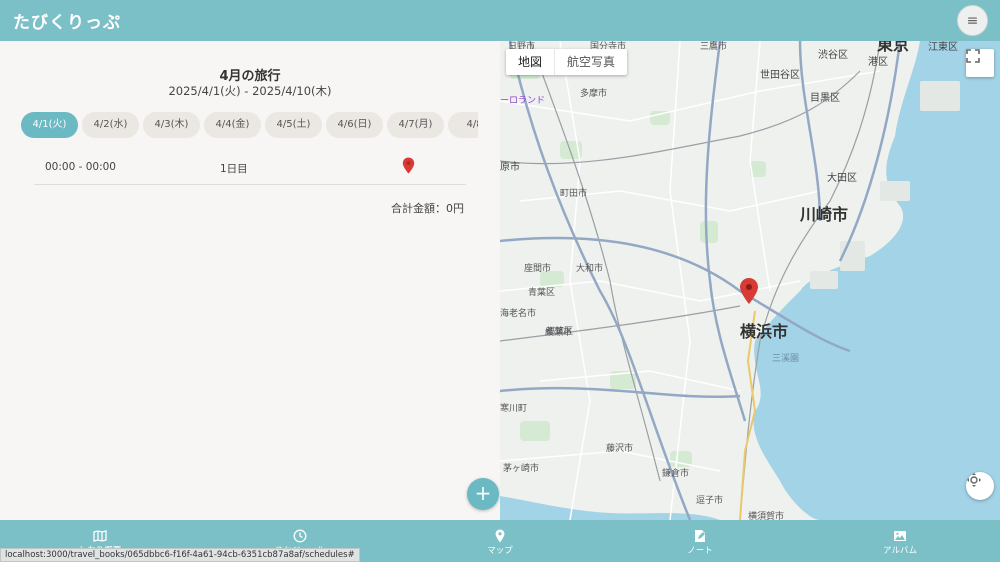 This screenshot has height=562, width=1000. What do you see at coordinates (463, 125) in the screenshot?
I see `date-tab: 4/8(` at bounding box center [463, 125].